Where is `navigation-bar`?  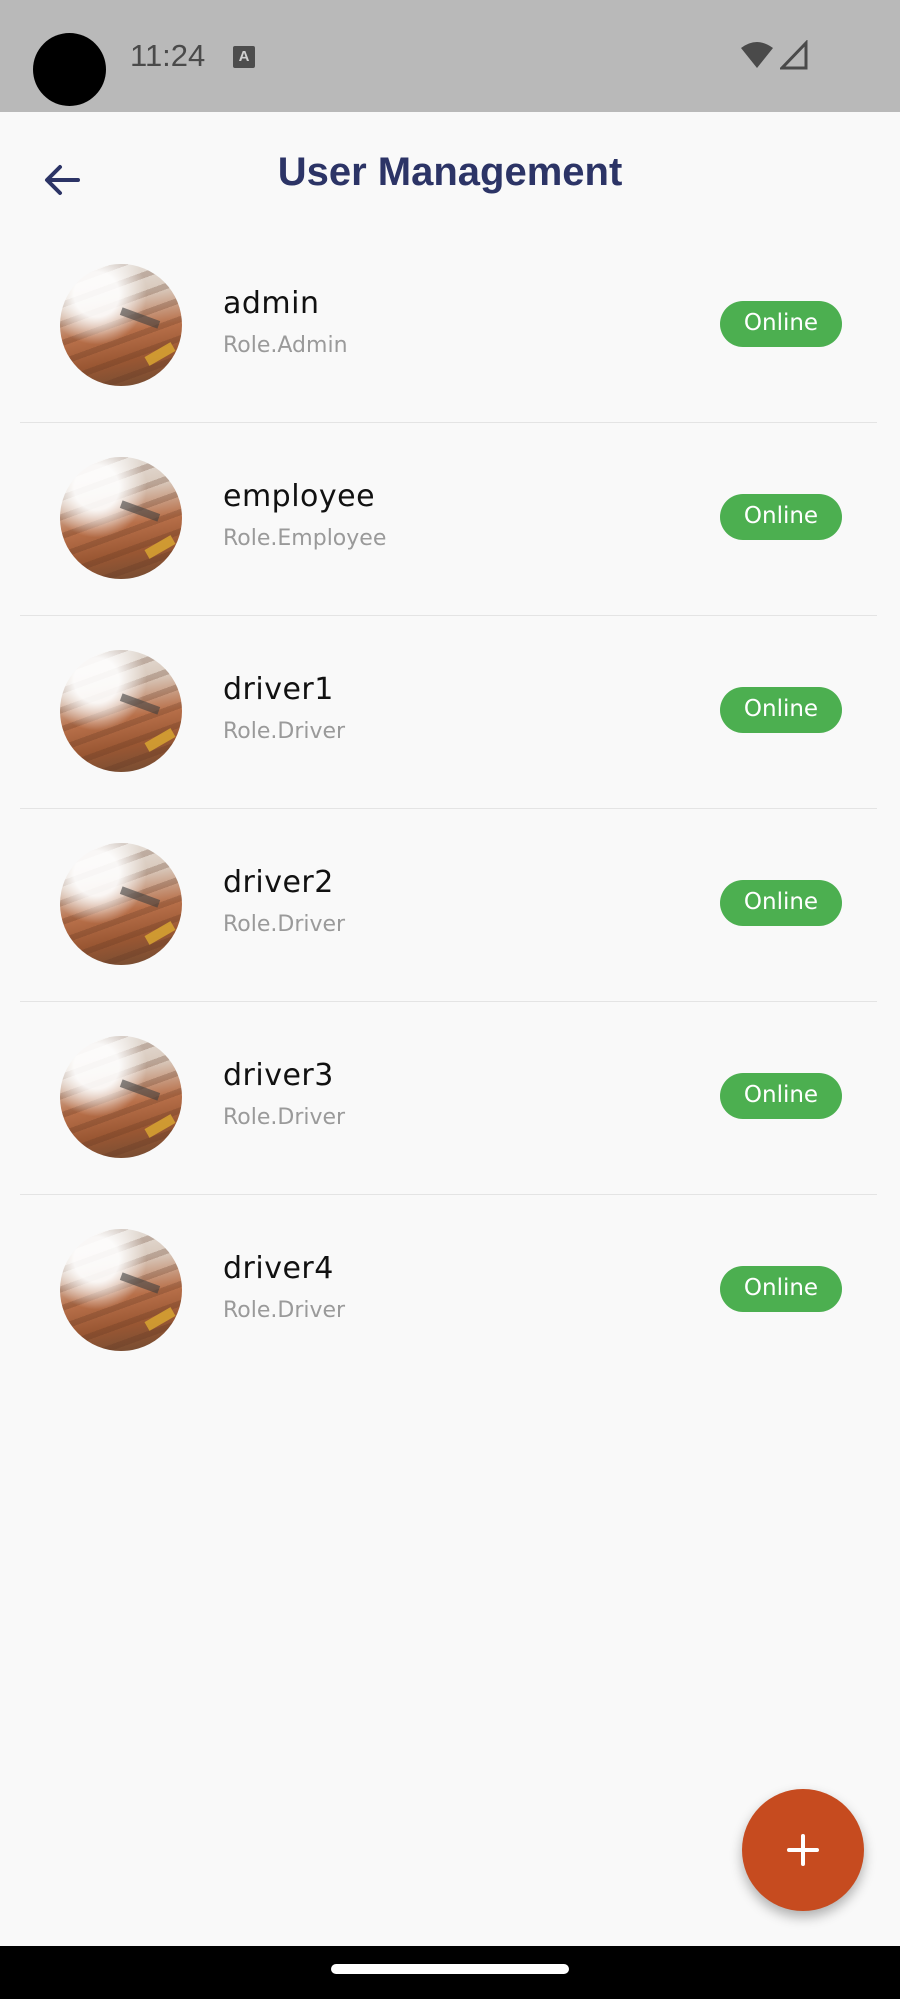
navigation-bar is located at coordinates (450, 1972).